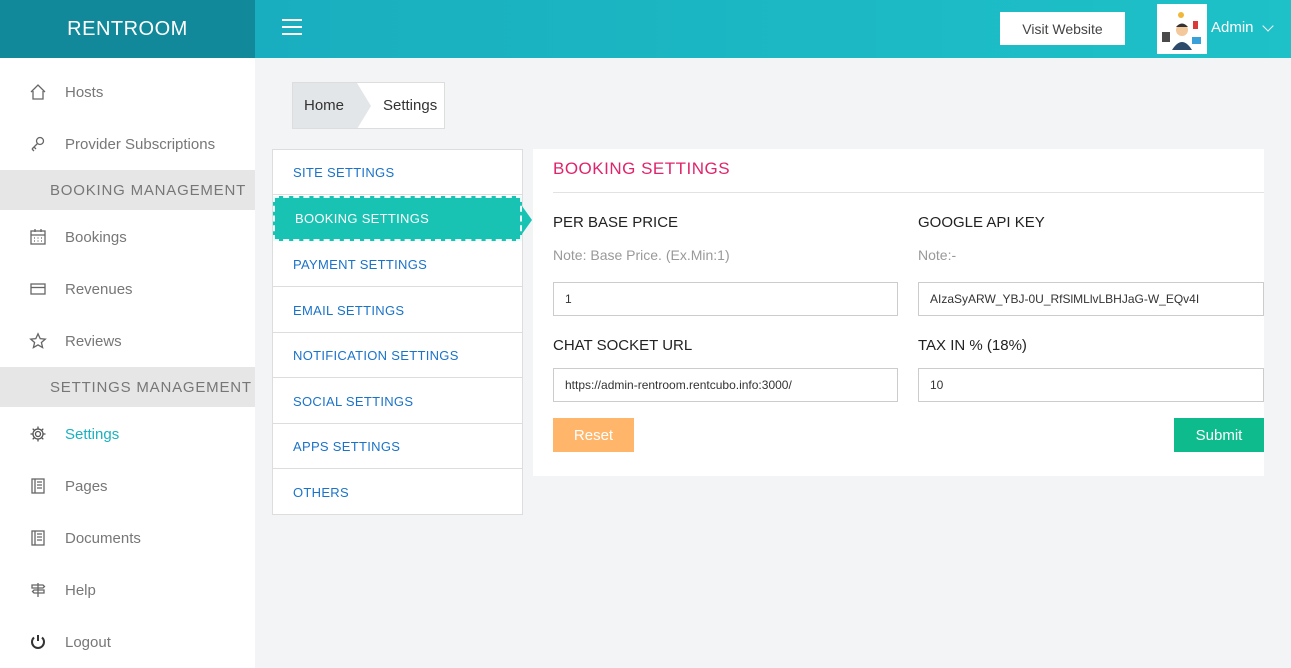  Describe the element at coordinates (80, 590) in the screenshot. I see `sidebar-item-label: Help` at that location.